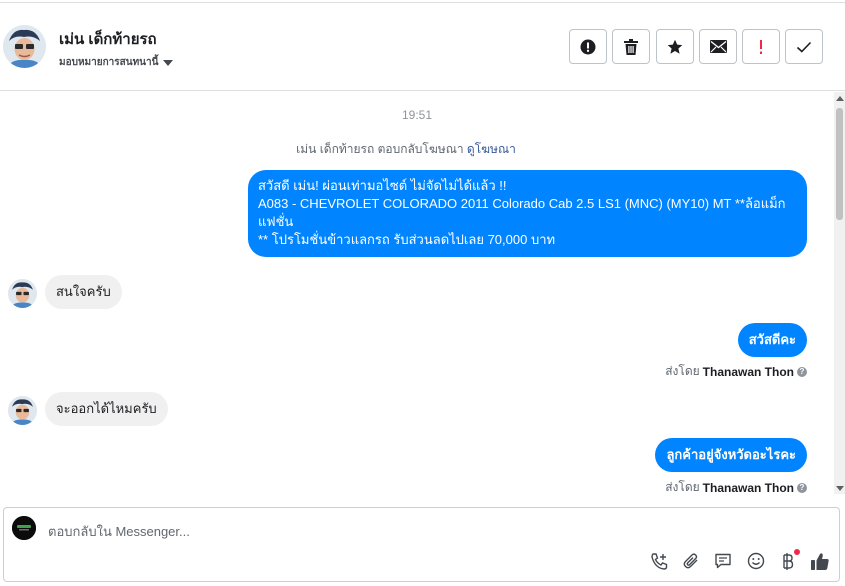  What do you see at coordinates (491, 149) in the screenshot?
I see `view-ad-link: ดูโฆษณา` at bounding box center [491, 149].